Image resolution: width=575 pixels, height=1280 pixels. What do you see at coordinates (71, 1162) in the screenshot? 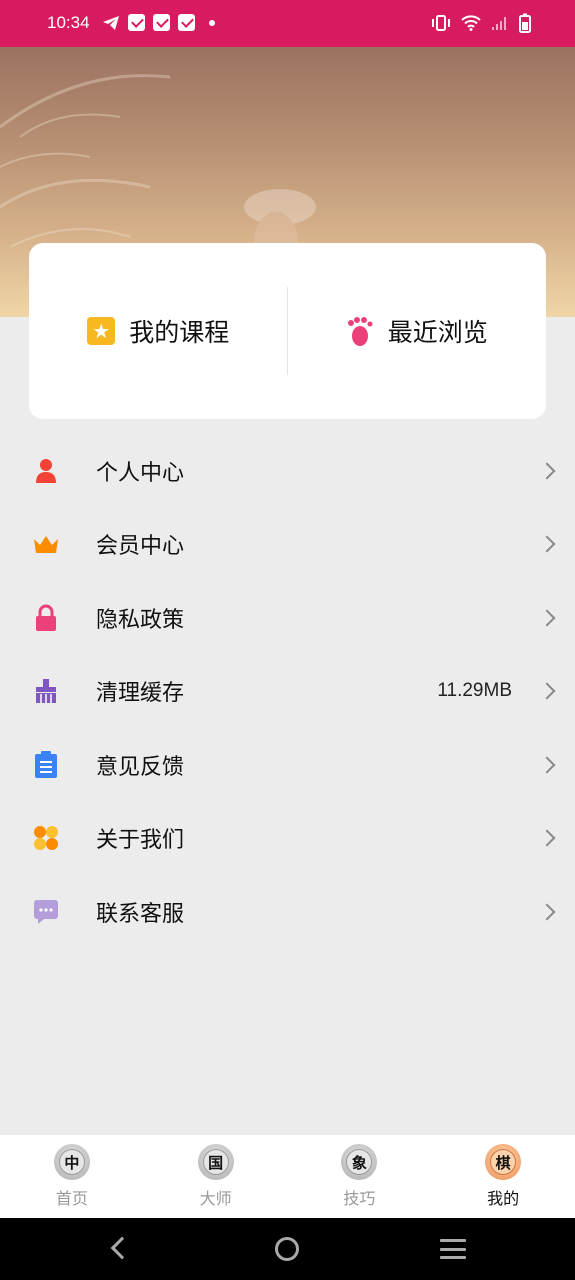
I see `chess-piece-icon: 中` at bounding box center [71, 1162].